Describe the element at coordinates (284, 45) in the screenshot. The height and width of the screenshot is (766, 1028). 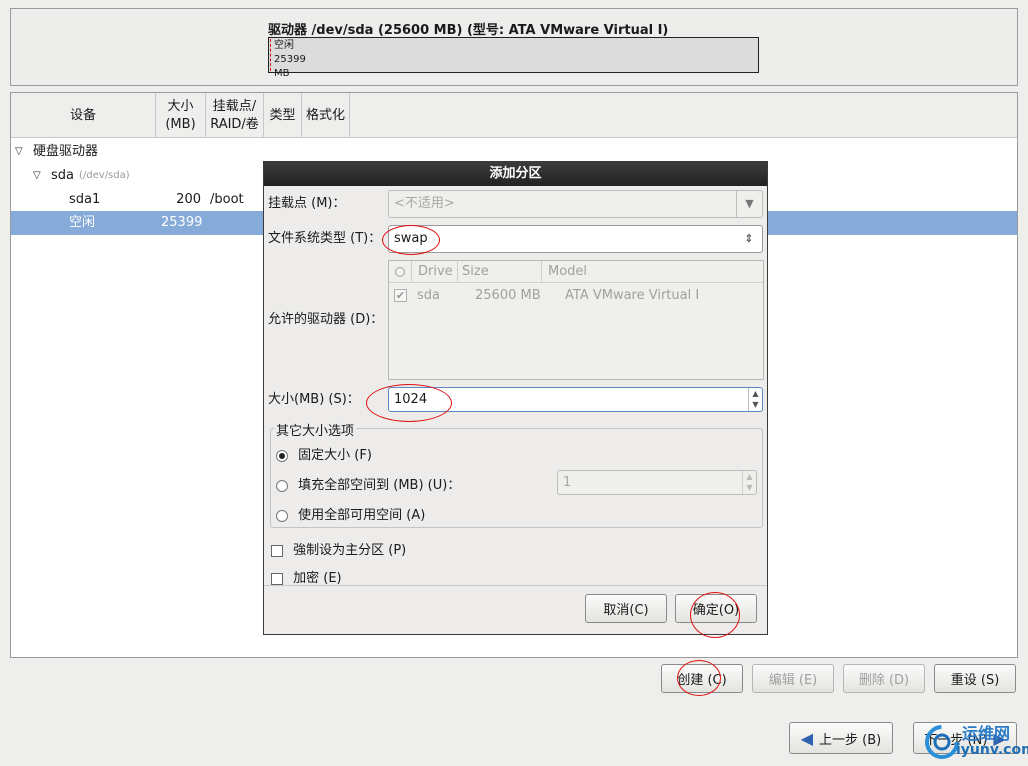
I see `free-space-label: 空闲` at that location.